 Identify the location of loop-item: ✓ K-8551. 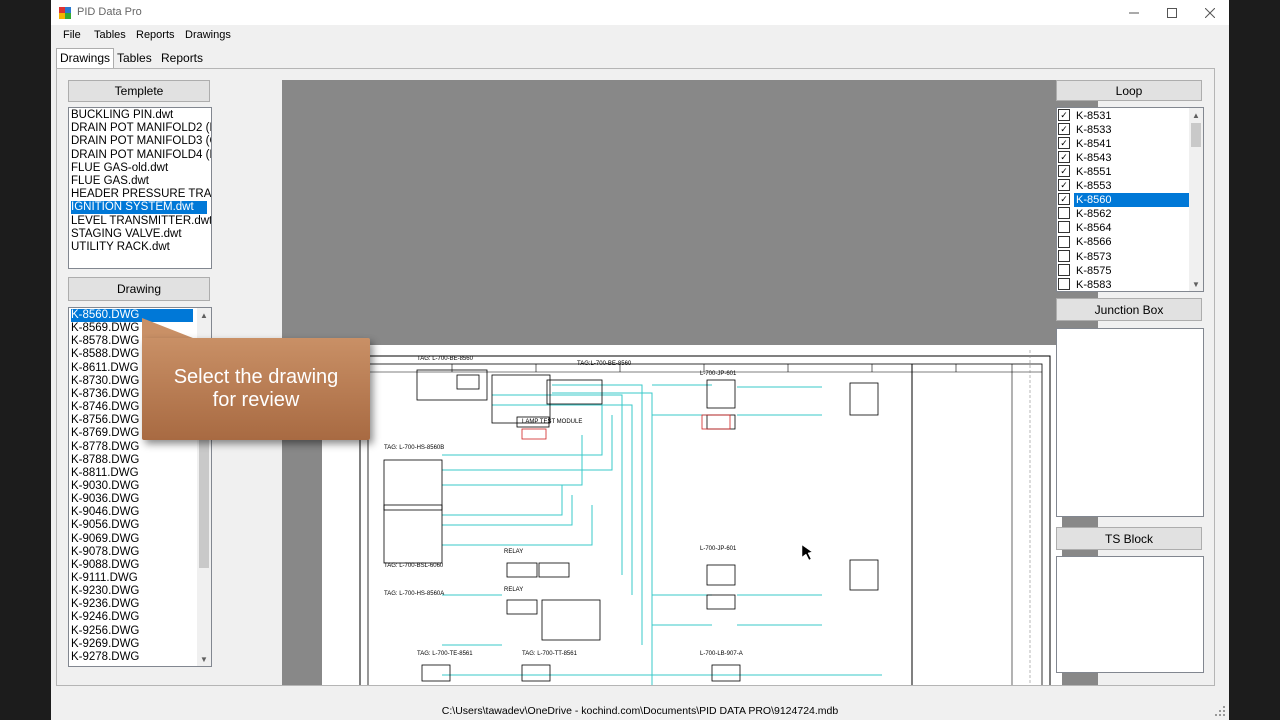
(1085, 172).